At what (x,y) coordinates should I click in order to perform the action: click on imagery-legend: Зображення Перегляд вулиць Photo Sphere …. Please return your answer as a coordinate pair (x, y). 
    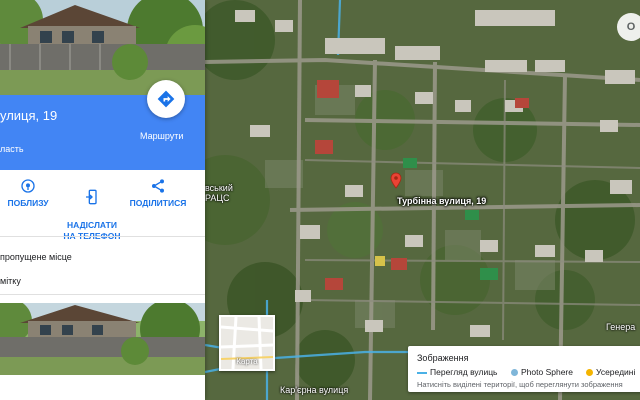
    Looking at the image, I should click on (524, 369).